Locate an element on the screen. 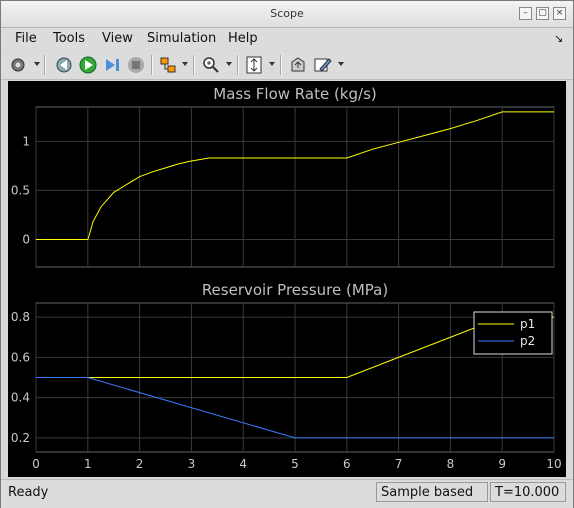  plot1-ytick-label: 0.5 is located at coordinates (20, 190).